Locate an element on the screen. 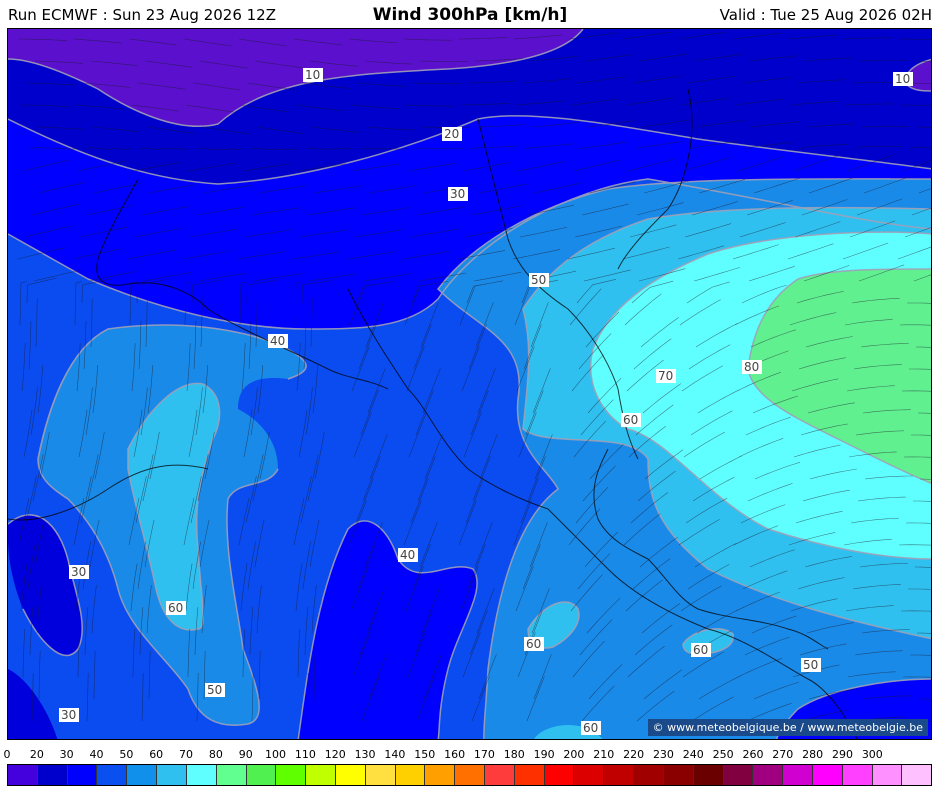 The image size is (940, 800). legend-tick-label: 200 is located at coordinates (574, 754).